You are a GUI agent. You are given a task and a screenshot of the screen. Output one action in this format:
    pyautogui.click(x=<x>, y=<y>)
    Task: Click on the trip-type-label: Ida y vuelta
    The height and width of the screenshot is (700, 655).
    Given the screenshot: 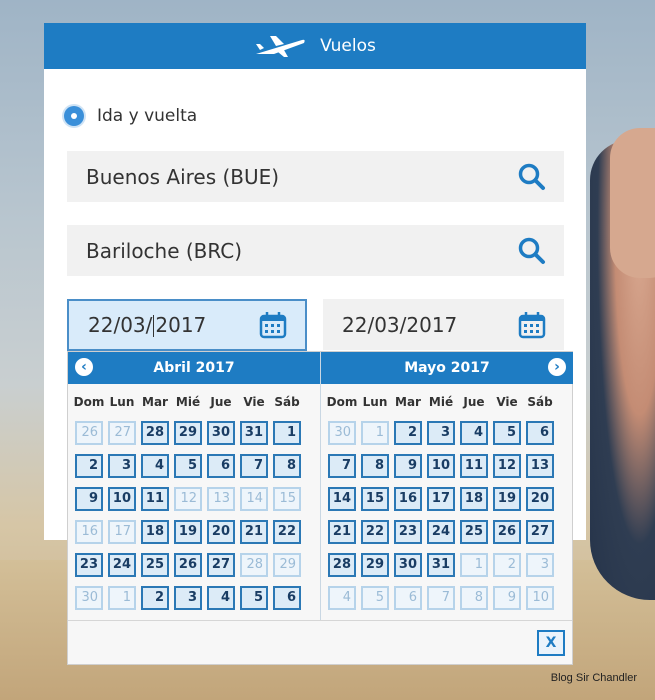 What is the action you would take?
    pyautogui.click(x=147, y=116)
    